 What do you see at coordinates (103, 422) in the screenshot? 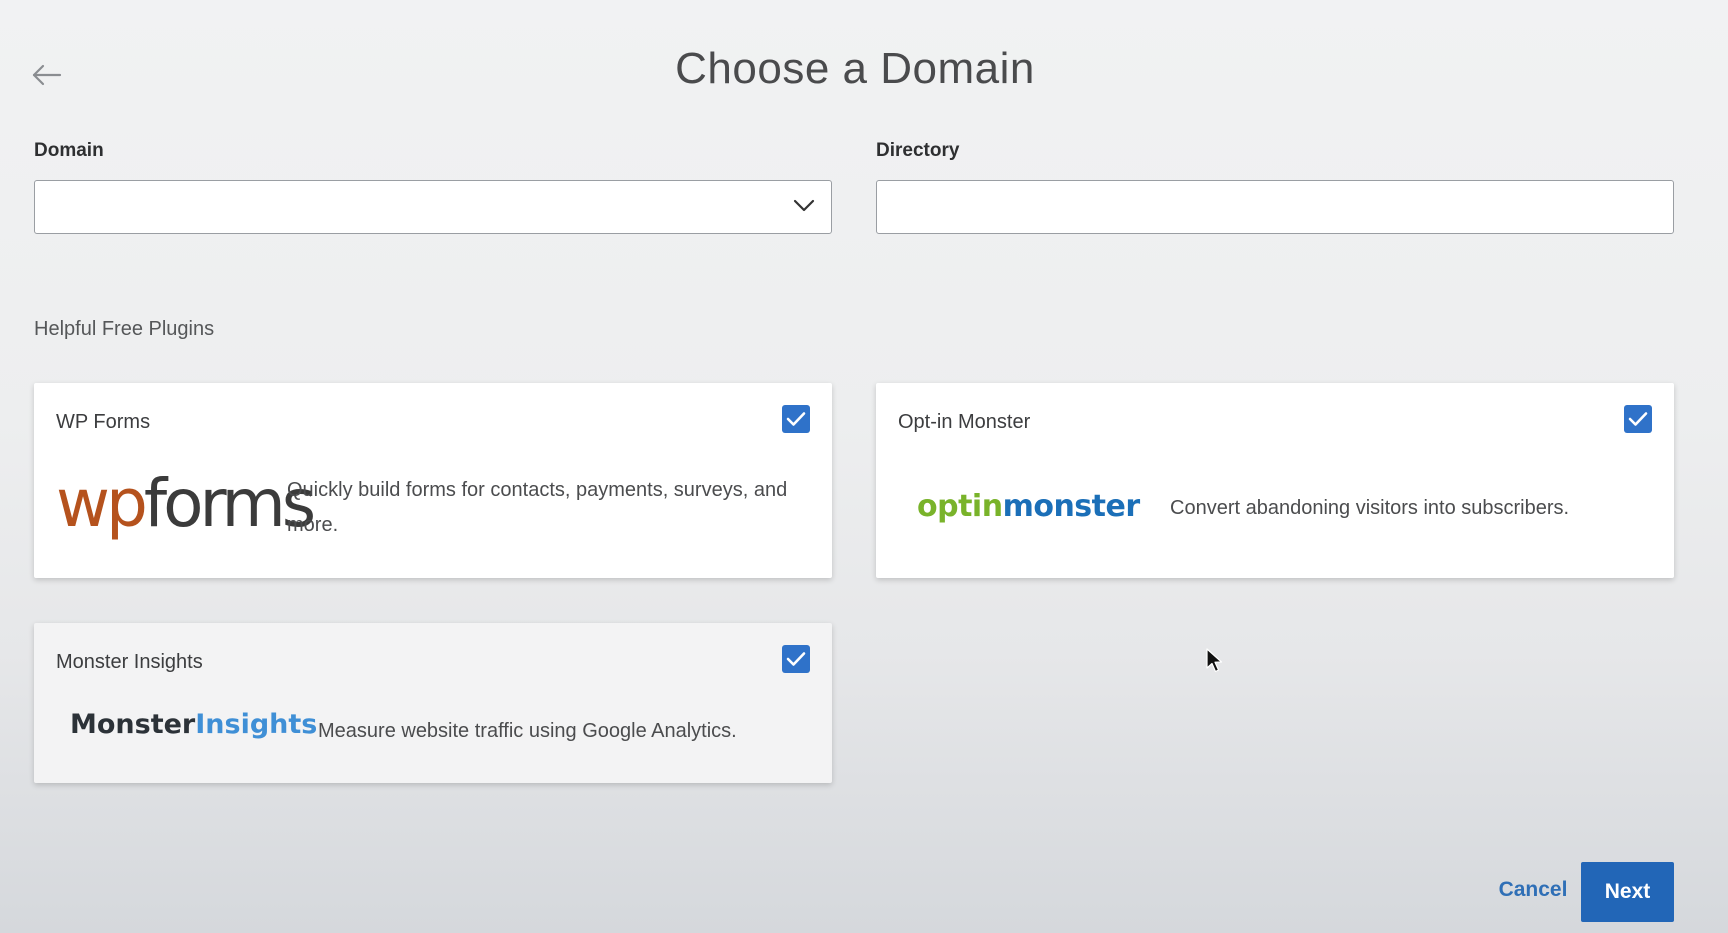
I see `plugin-name: WP Forms` at bounding box center [103, 422].